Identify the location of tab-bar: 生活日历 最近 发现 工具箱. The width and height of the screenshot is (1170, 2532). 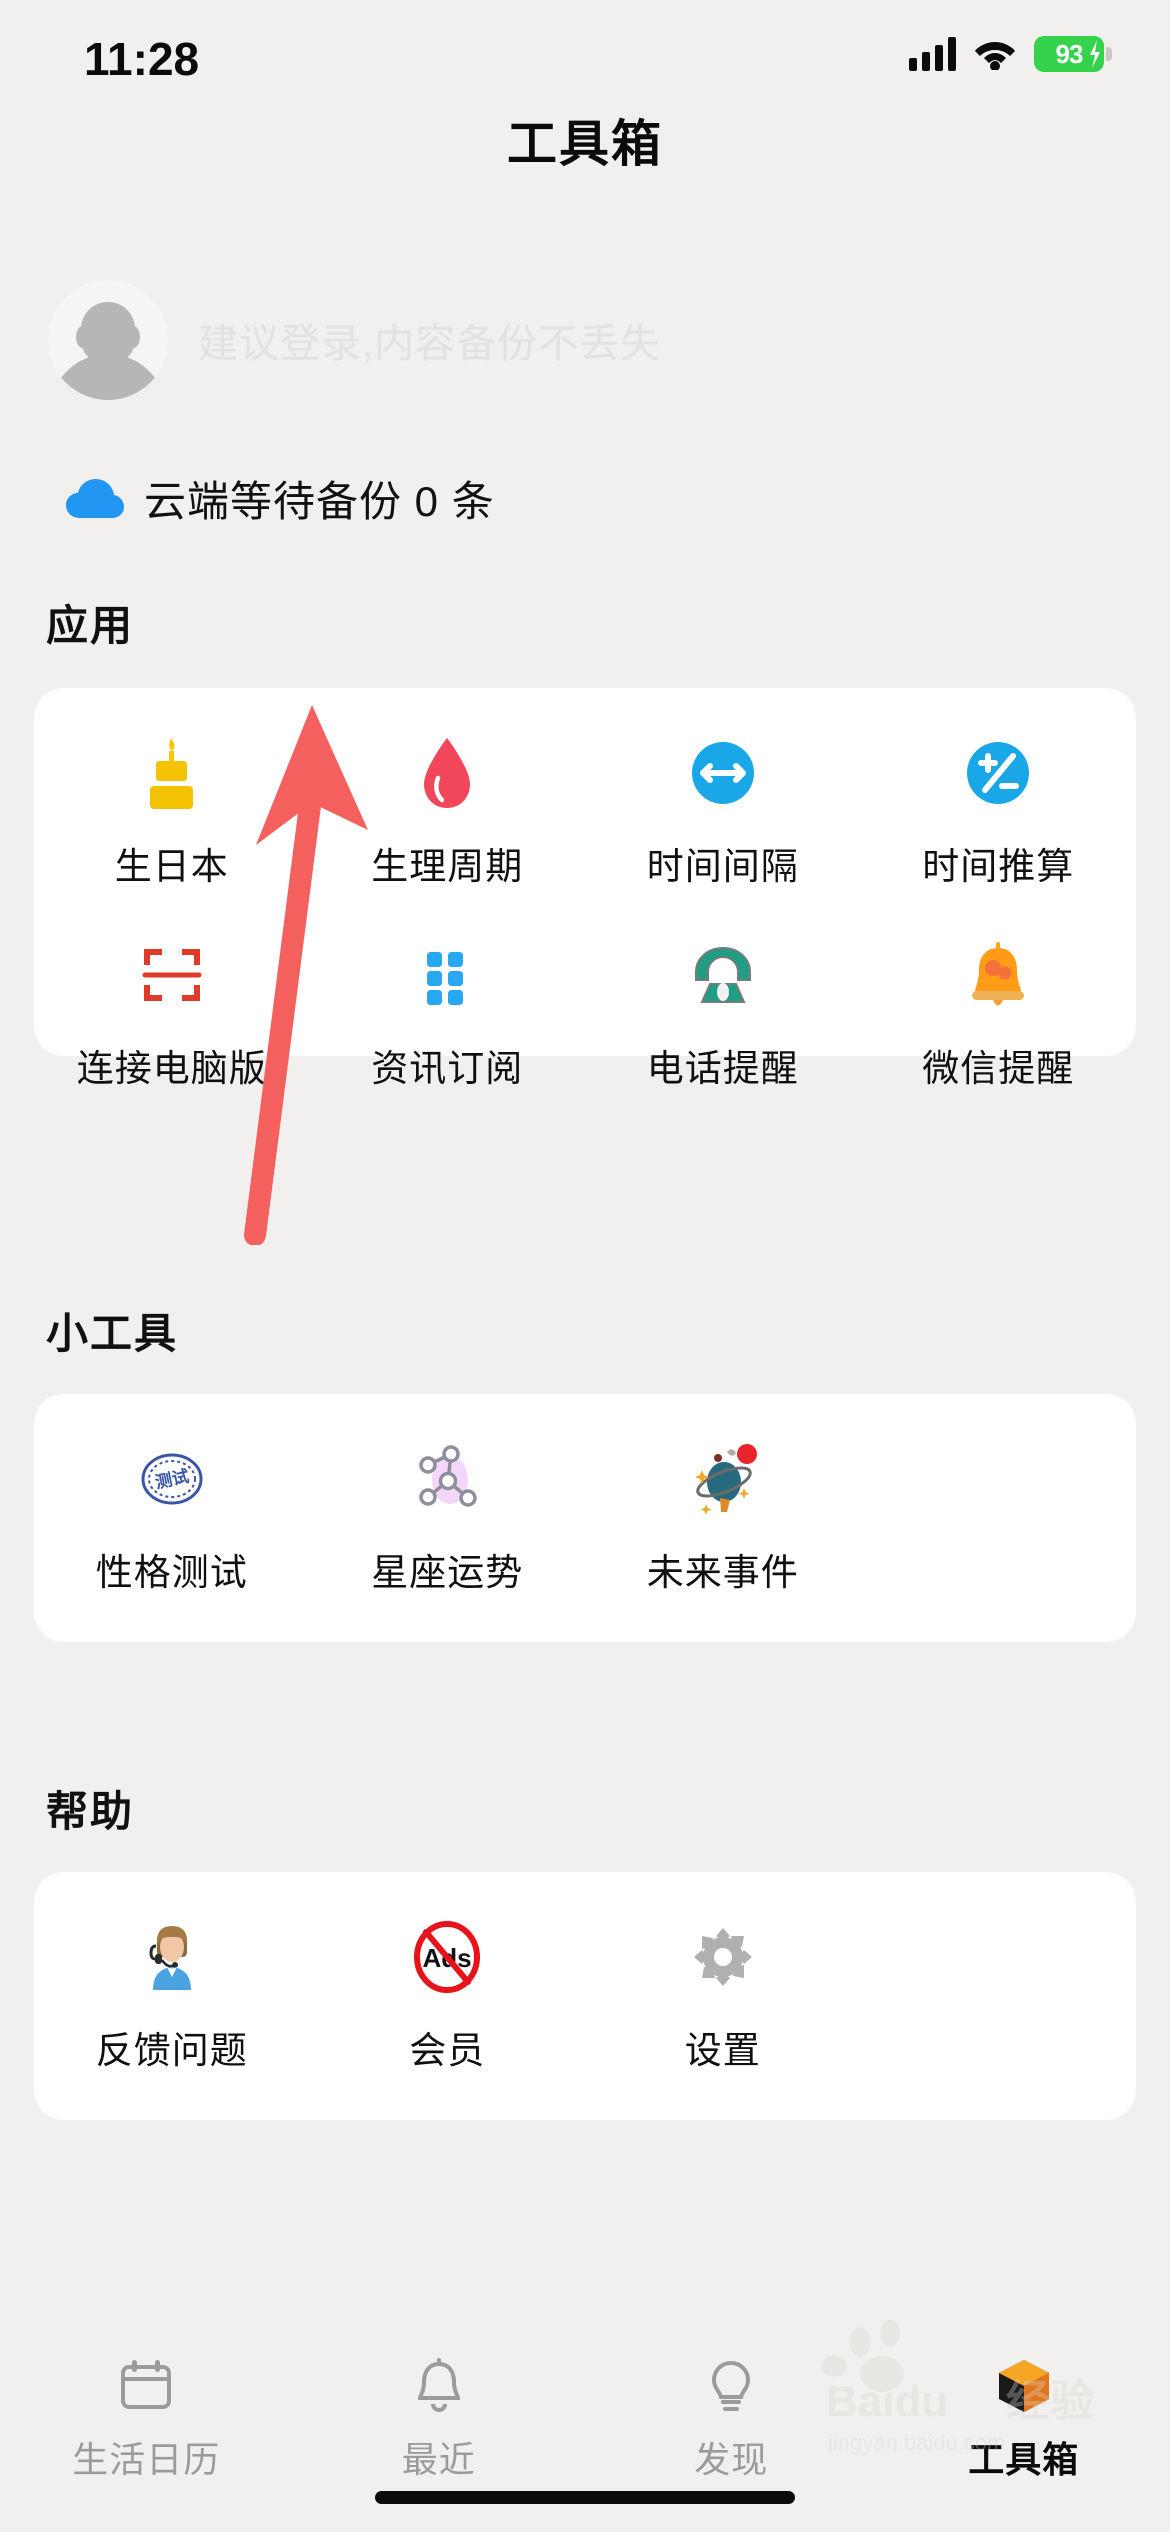
(585, 2429).